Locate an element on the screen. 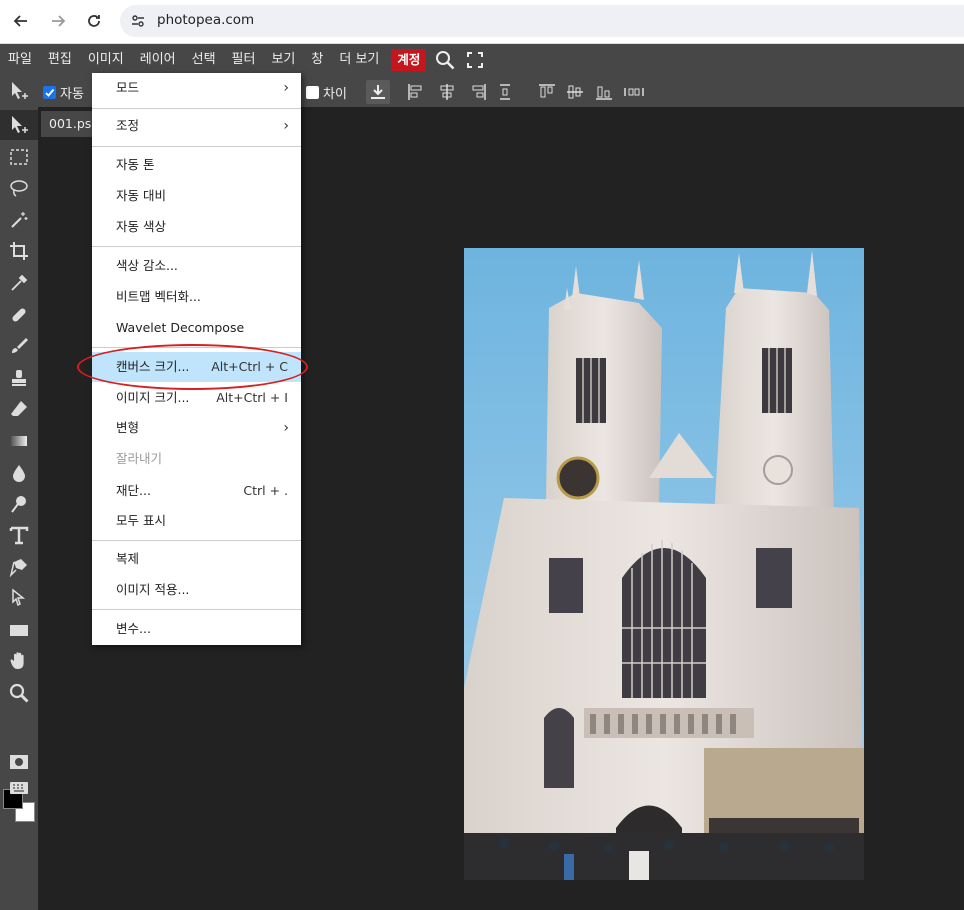 This screenshot has height=910, width=964. menu-view: 보기 is located at coordinates (283, 60).